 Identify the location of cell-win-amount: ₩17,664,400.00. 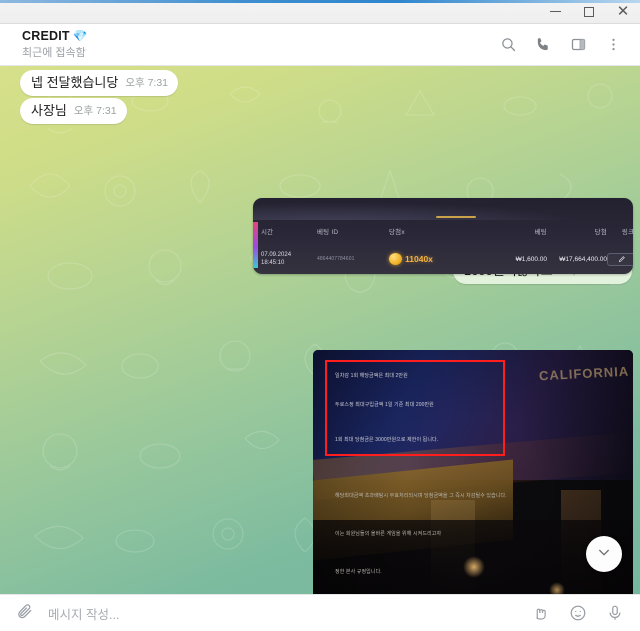
(583, 259).